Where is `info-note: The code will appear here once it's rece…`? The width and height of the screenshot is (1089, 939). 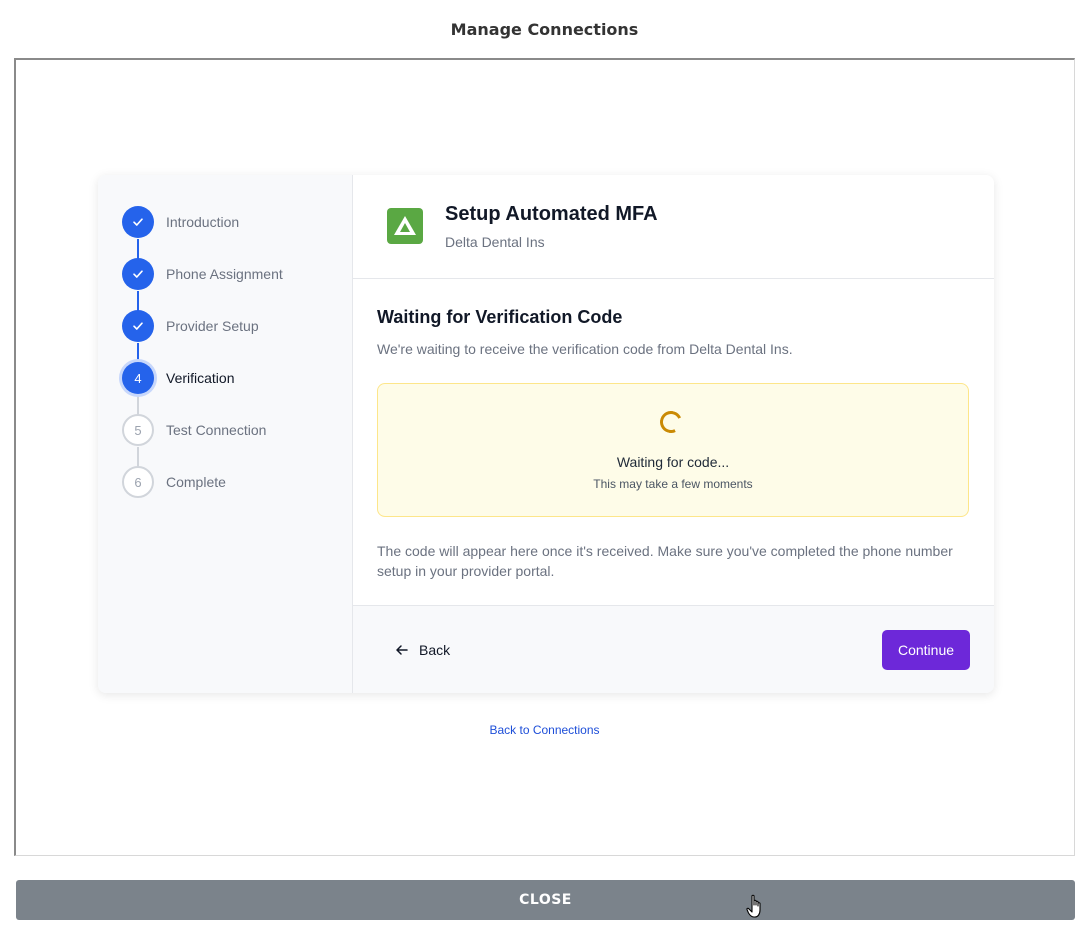 info-note: The code will appear here once it's rece… is located at coordinates (665, 561).